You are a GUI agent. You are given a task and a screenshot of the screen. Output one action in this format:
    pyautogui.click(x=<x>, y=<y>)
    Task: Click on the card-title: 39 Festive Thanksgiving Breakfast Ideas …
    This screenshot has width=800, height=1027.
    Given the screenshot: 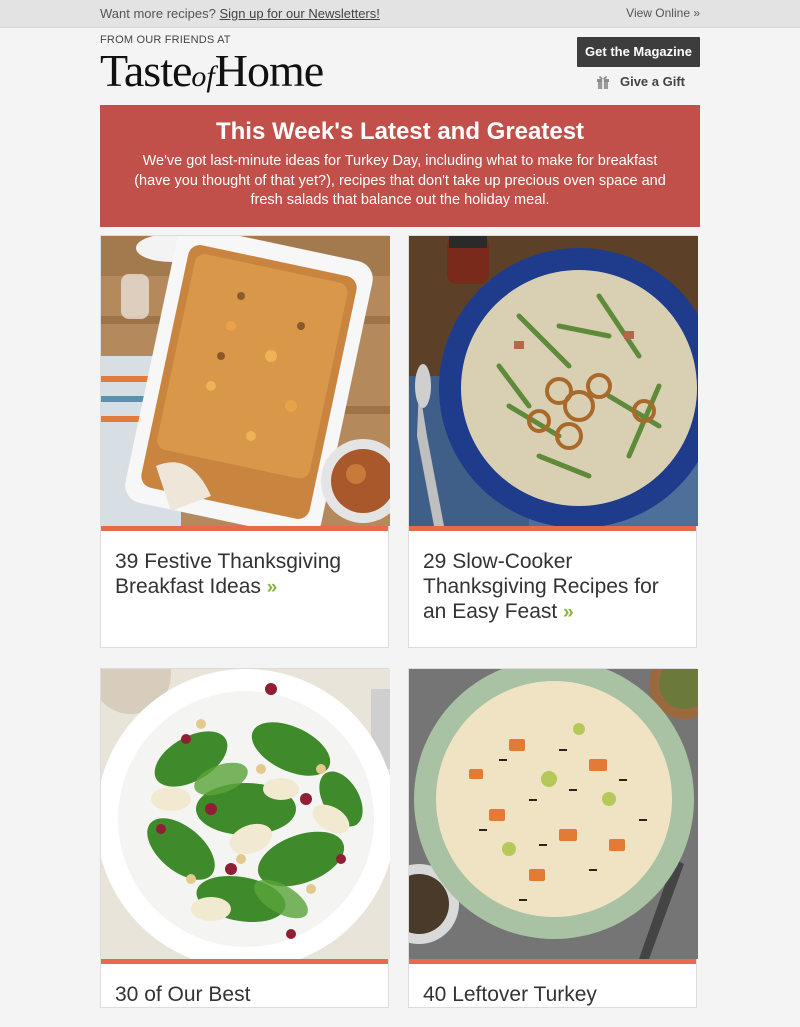 What is the action you would take?
    pyautogui.click(x=244, y=575)
    